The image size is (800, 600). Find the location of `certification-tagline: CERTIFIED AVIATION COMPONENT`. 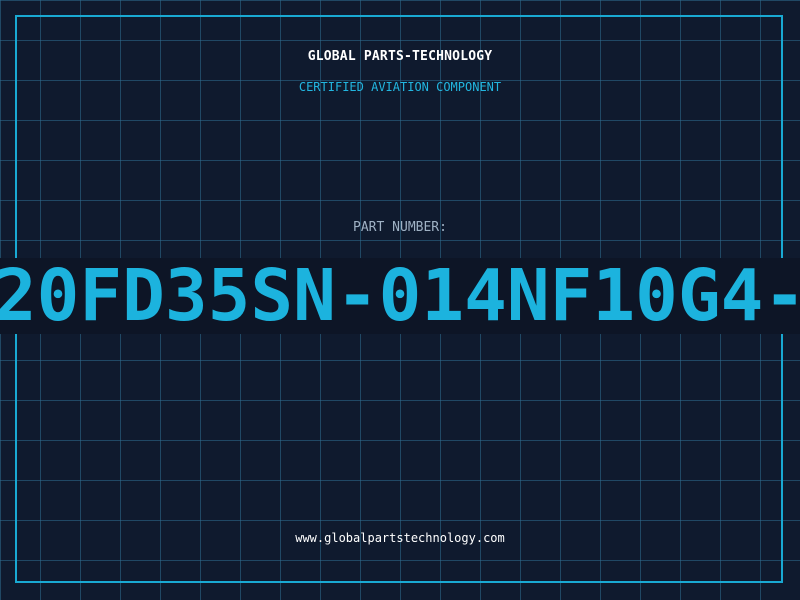

certification-tagline: CERTIFIED AVIATION COMPONENT is located at coordinates (400, 87).